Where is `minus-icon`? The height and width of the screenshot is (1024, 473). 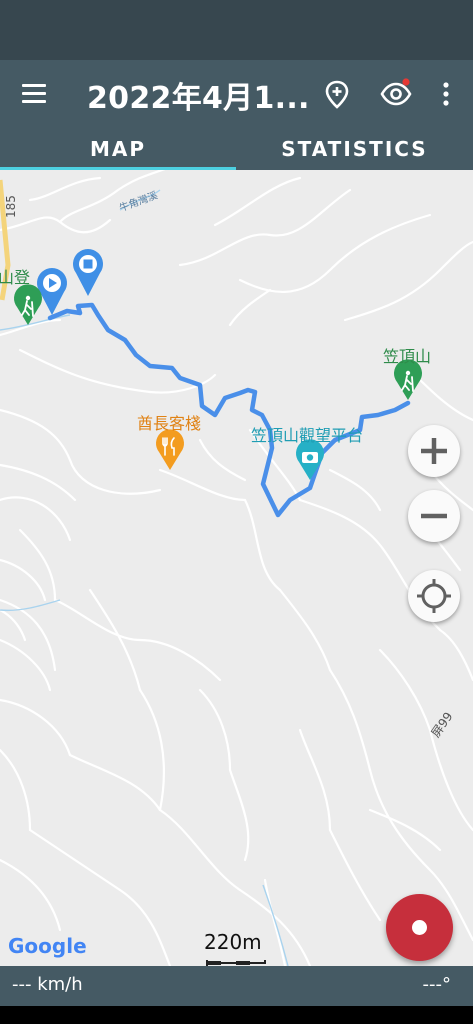
minus-icon is located at coordinates (434, 516).